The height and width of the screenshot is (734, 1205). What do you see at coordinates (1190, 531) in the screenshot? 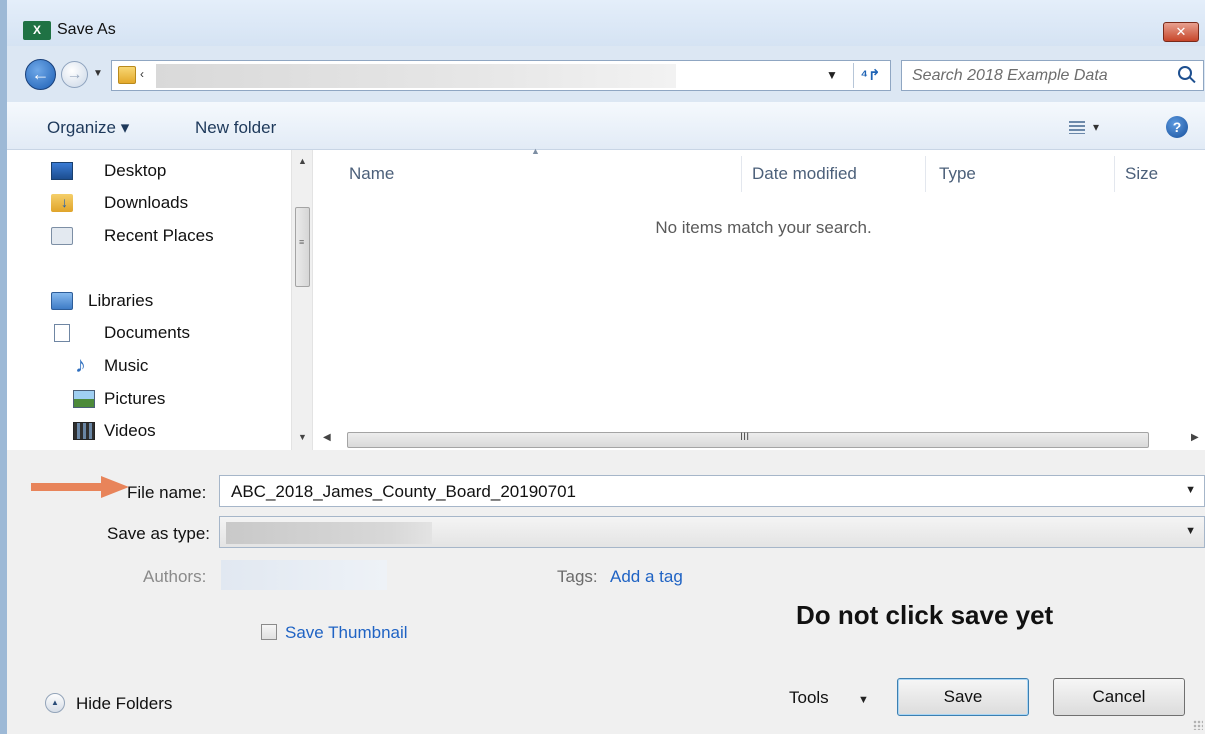
I see `save-as-type-dropdown-icon: ▼` at bounding box center [1190, 531].